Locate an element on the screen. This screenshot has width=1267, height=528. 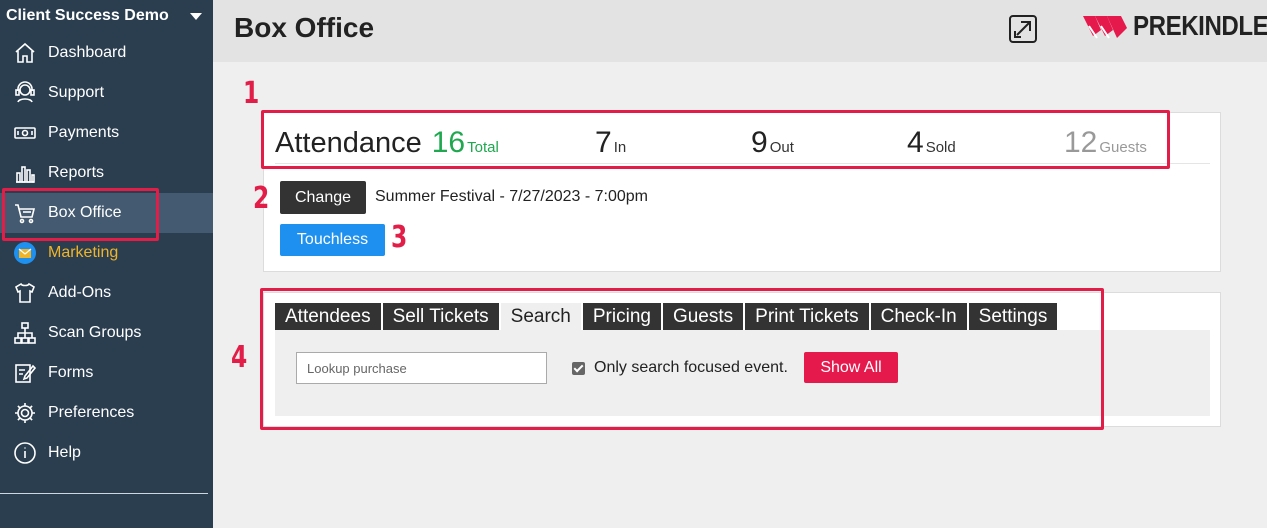
attendance-in: 7 In is located at coordinates (610, 145).